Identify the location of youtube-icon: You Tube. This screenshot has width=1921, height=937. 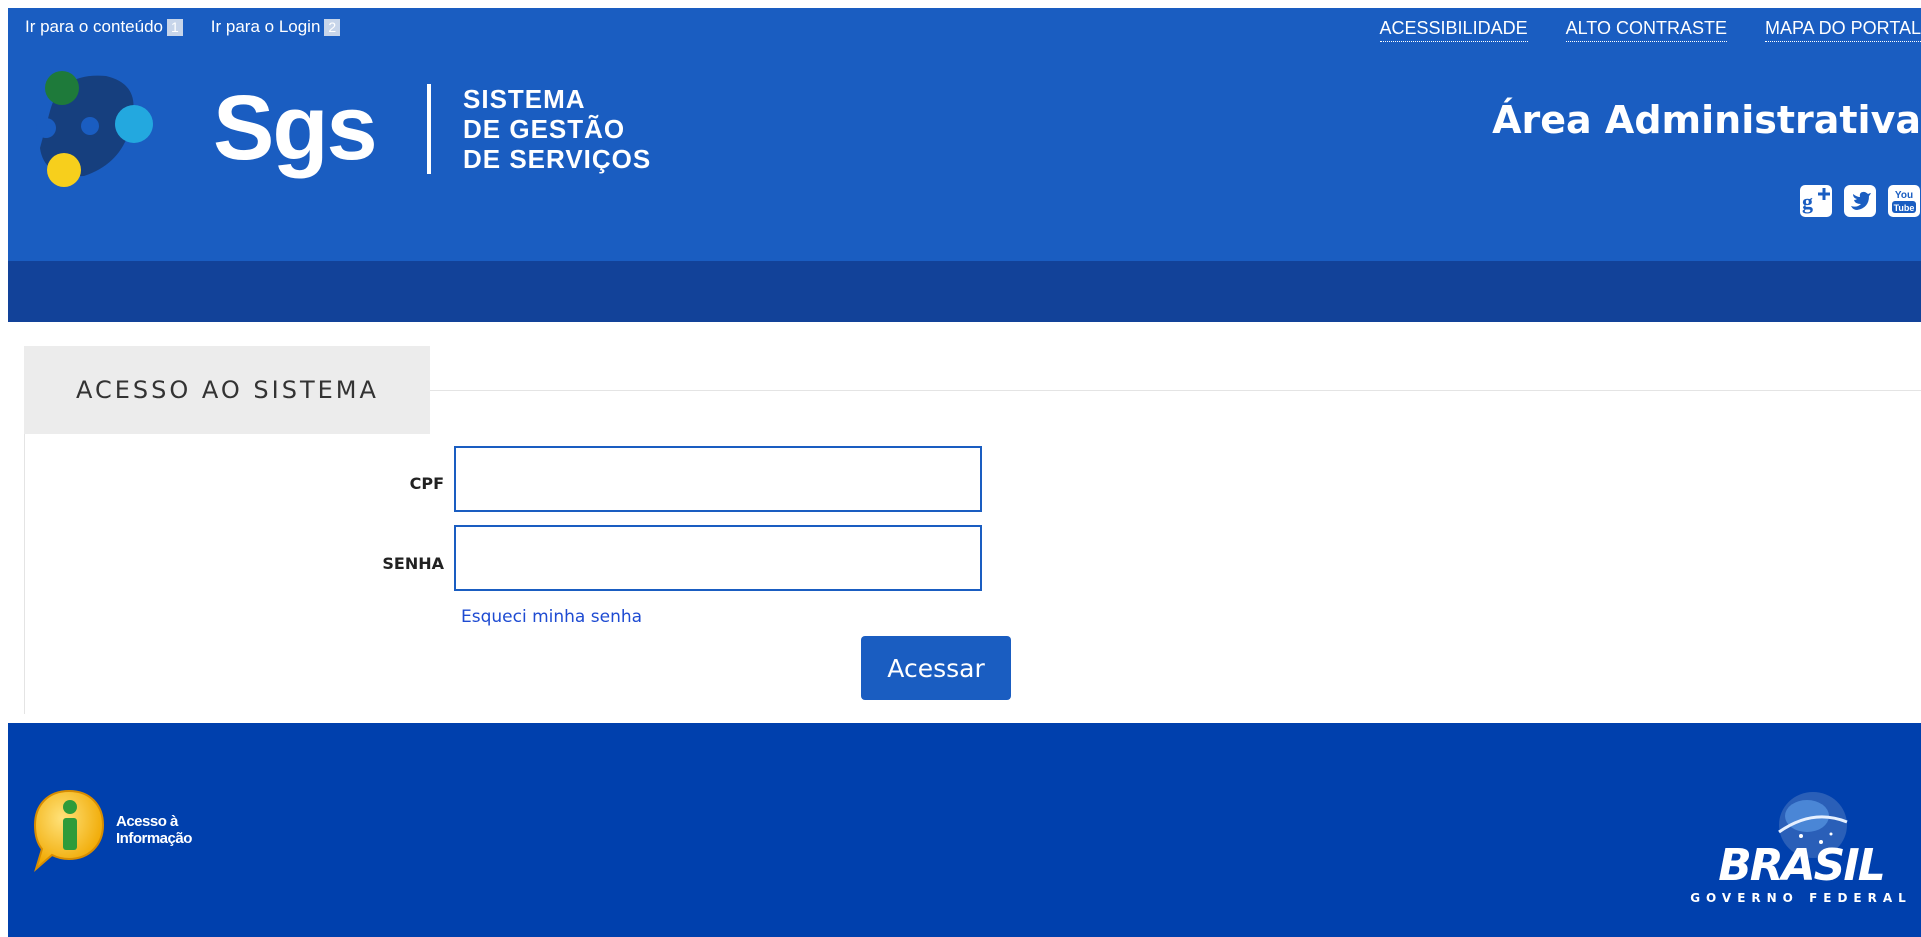
(1904, 201).